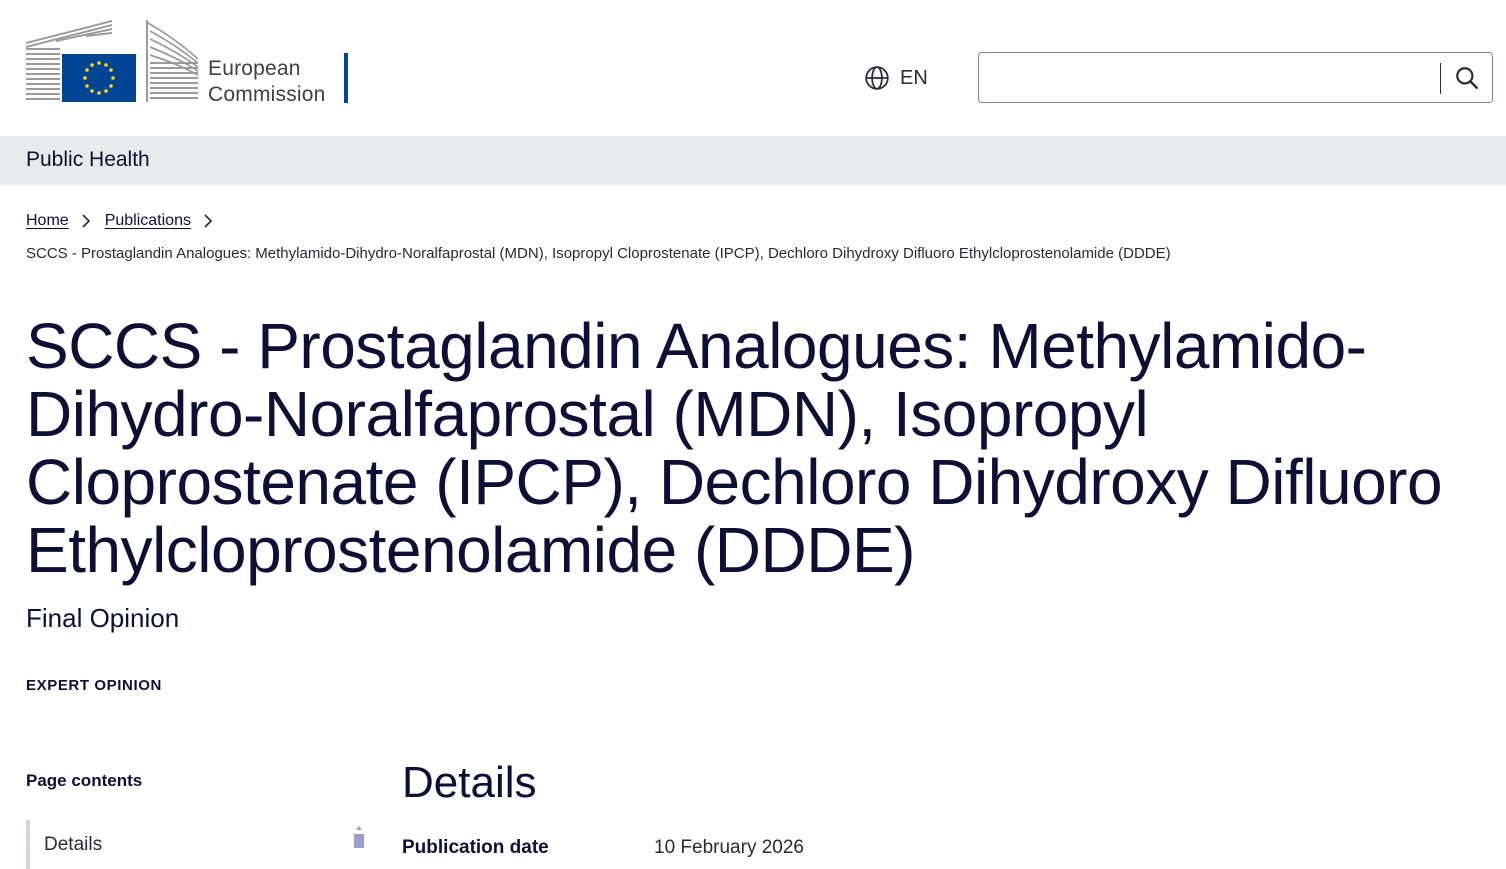  What do you see at coordinates (267, 82) in the screenshot?
I see `logo-text: European Commission` at bounding box center [267, 82].